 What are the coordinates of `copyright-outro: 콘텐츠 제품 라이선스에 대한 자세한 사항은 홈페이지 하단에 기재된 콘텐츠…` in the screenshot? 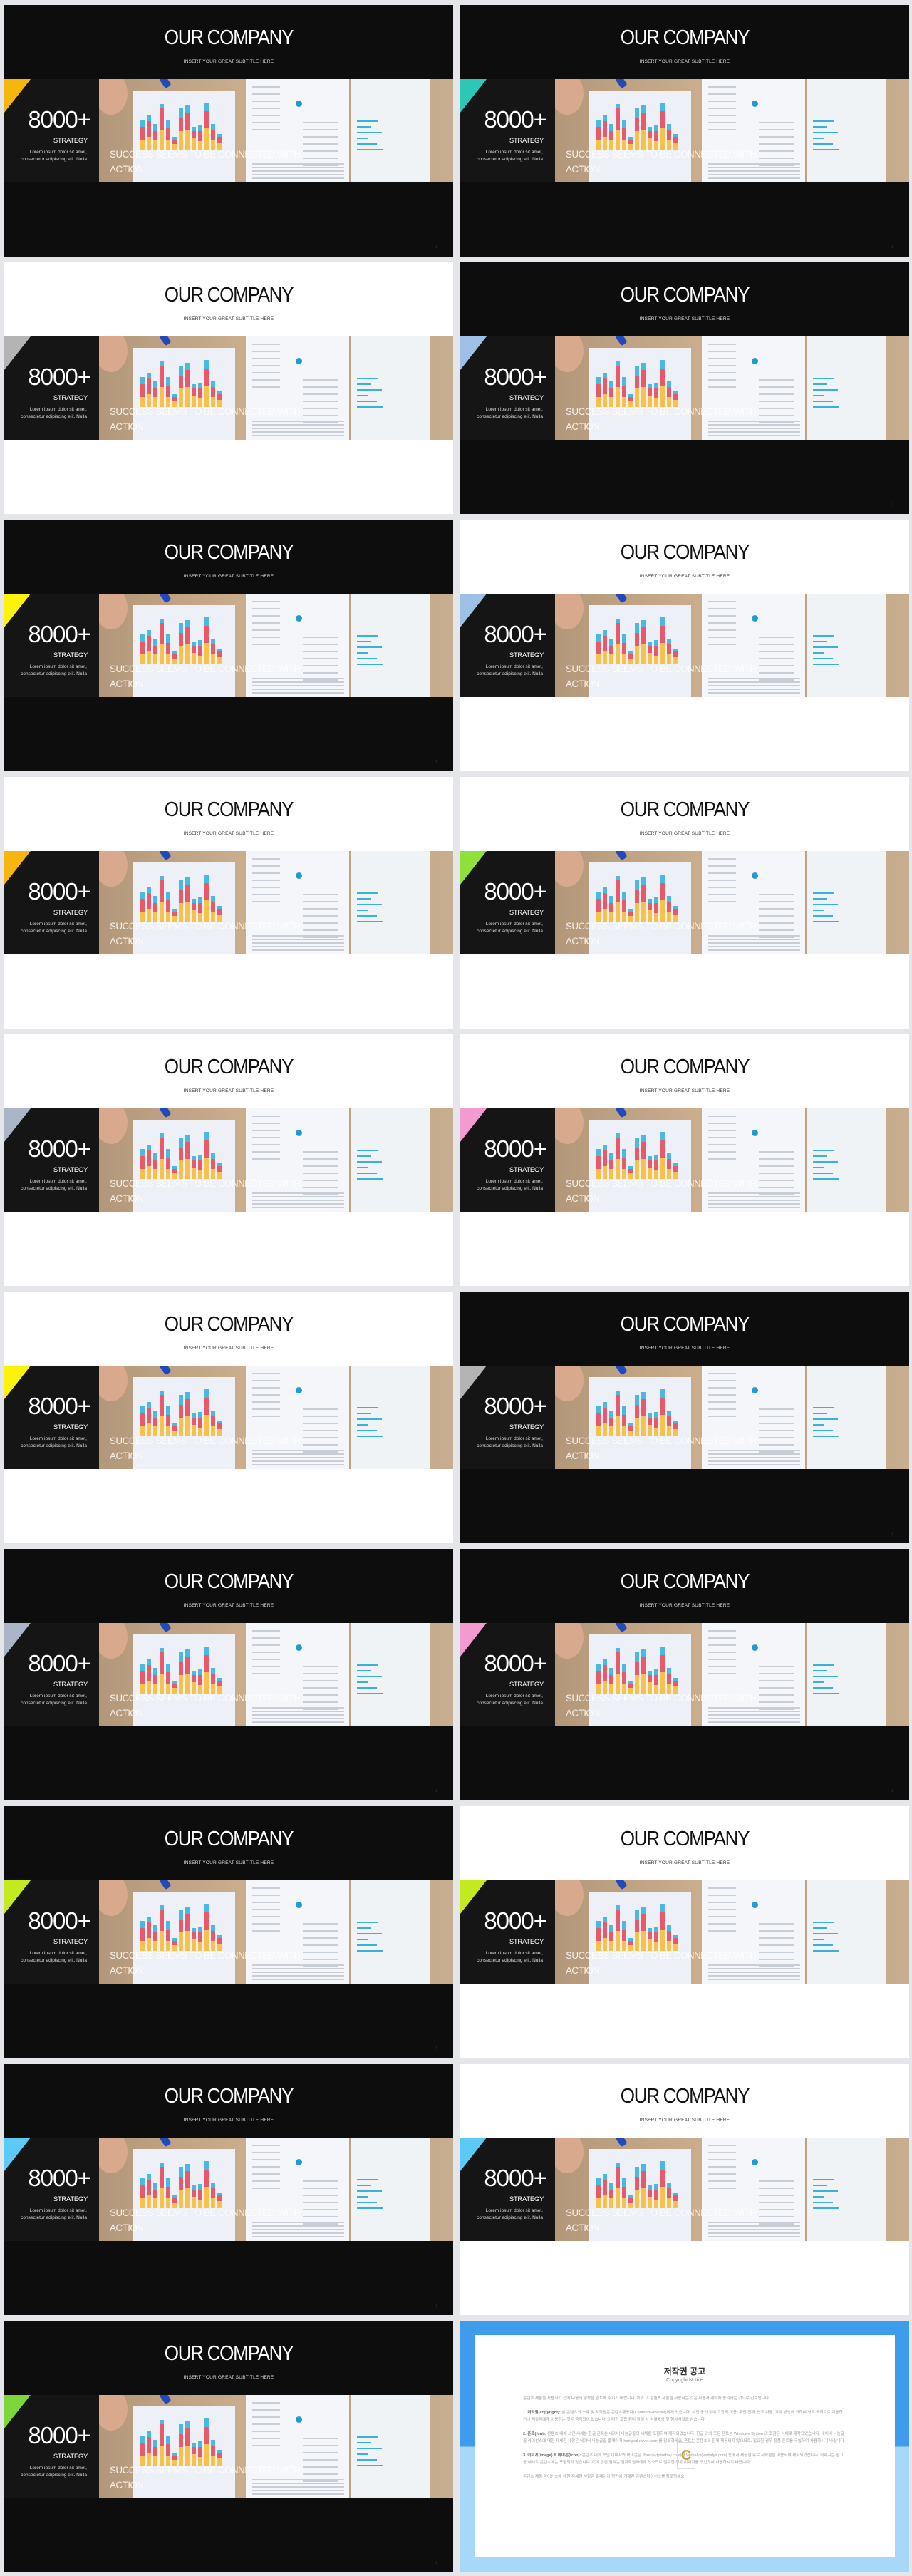 It's located at (604, 2477).